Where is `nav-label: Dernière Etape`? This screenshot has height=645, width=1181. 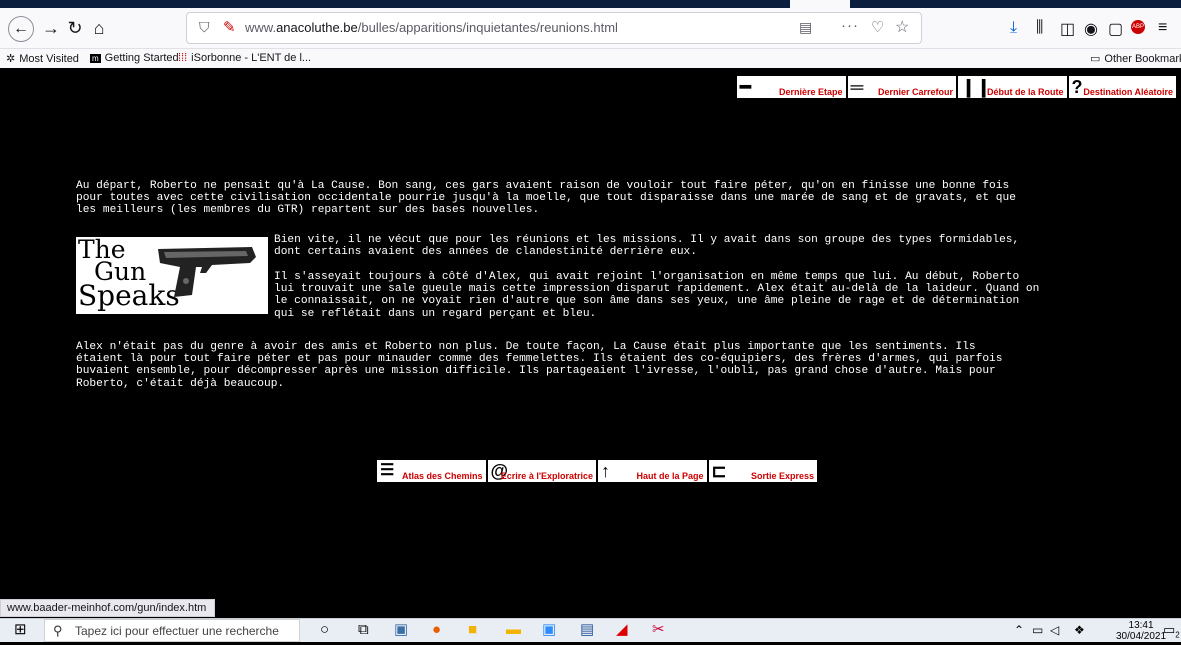
nav-label: Dernière Etape is located at coordinates (810, 92).